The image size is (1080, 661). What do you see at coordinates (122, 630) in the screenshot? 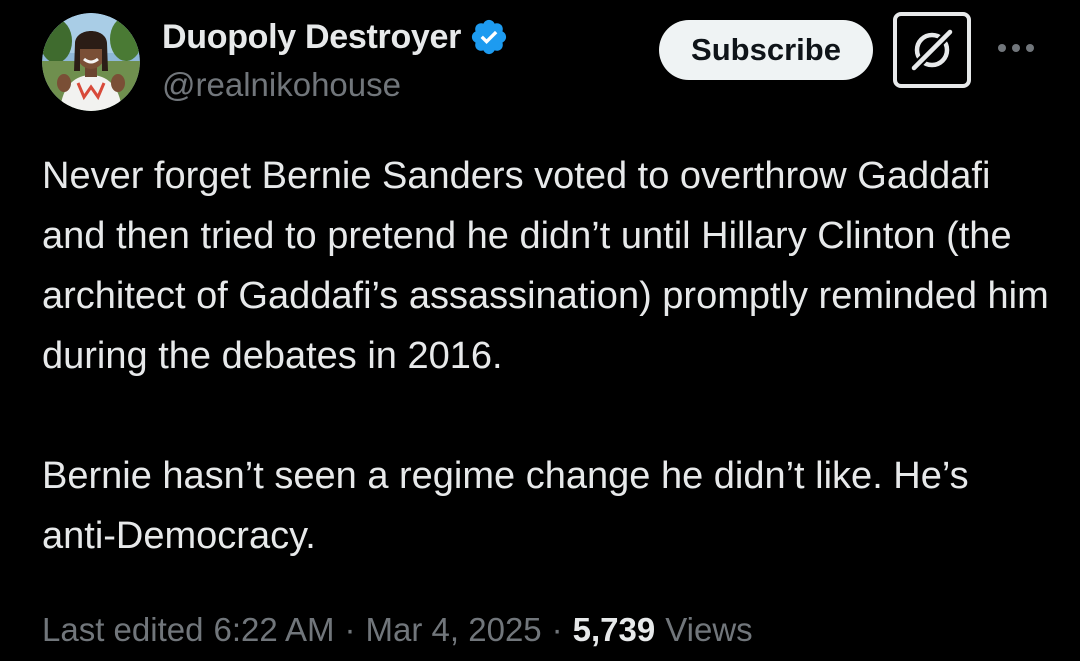
I see `edited-label: Last edited` at bounding box center [122, 630].